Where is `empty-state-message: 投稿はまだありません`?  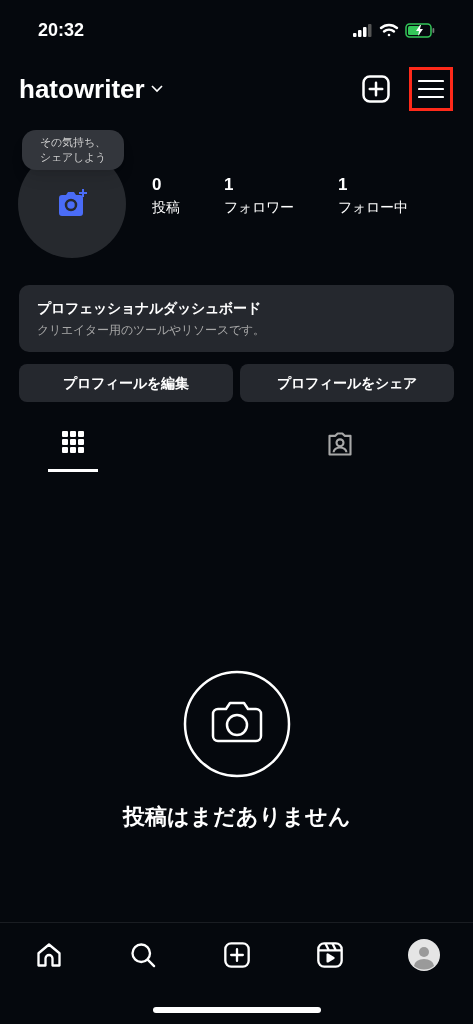 empty-state-message: 投稿はまだありません is located at coordinates (236, 817).